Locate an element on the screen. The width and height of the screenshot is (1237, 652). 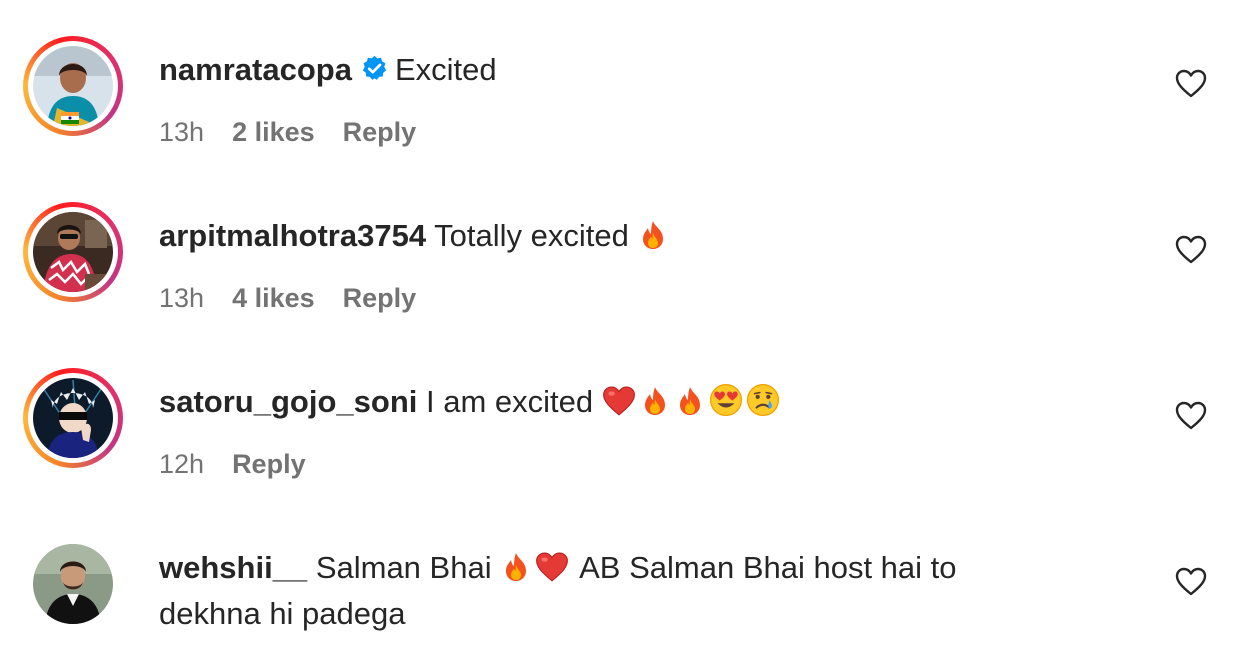
comment-body: arpitmalhotra3754 Totally excited is located at coordinates (609, 236).